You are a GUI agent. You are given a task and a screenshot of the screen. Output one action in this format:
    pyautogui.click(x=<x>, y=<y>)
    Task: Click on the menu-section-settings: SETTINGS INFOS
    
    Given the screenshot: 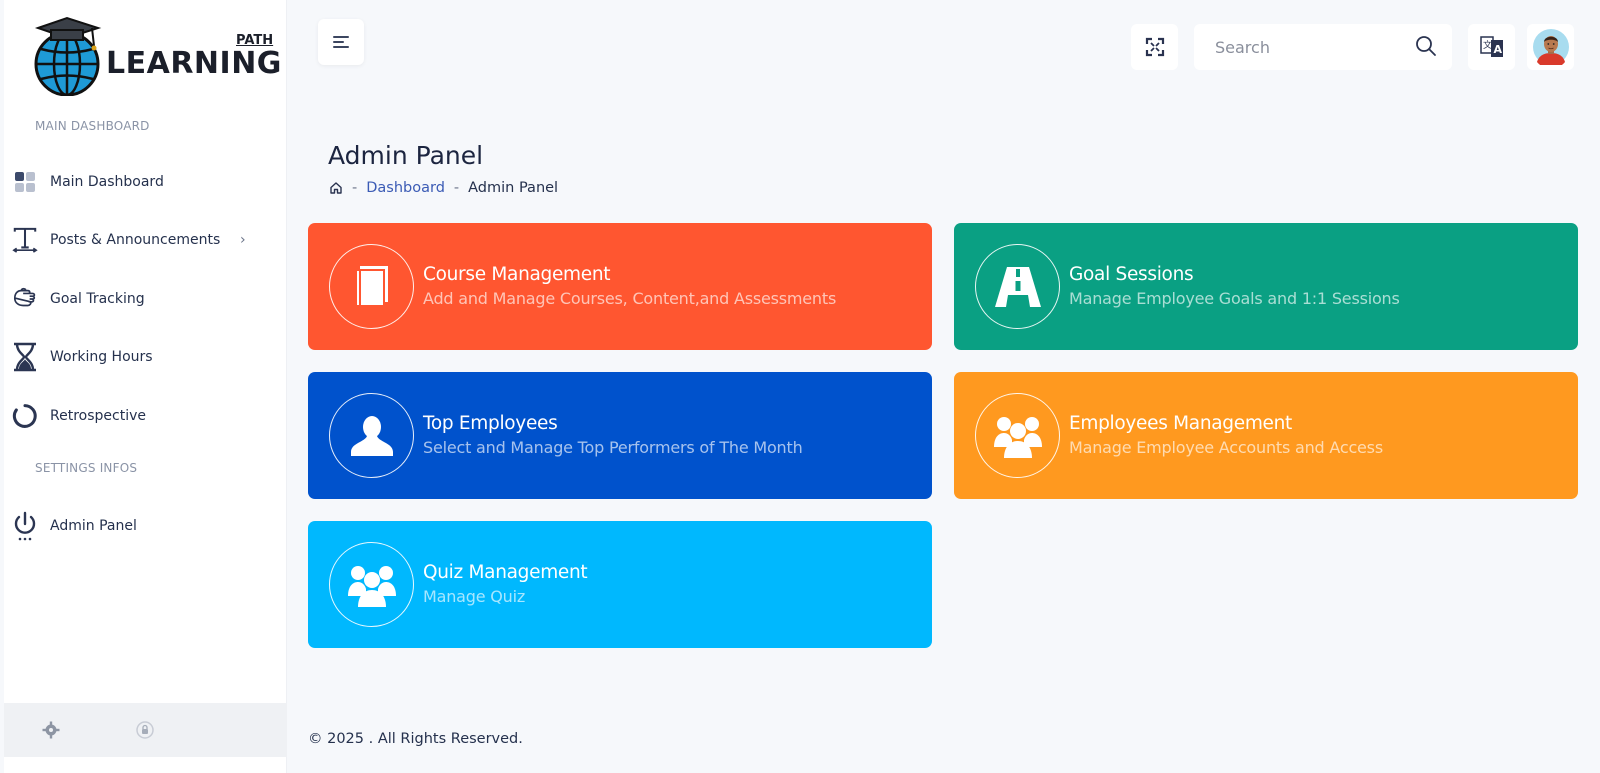 What is the action you would take?
    pyautogui.click(x=86, y=468)
    